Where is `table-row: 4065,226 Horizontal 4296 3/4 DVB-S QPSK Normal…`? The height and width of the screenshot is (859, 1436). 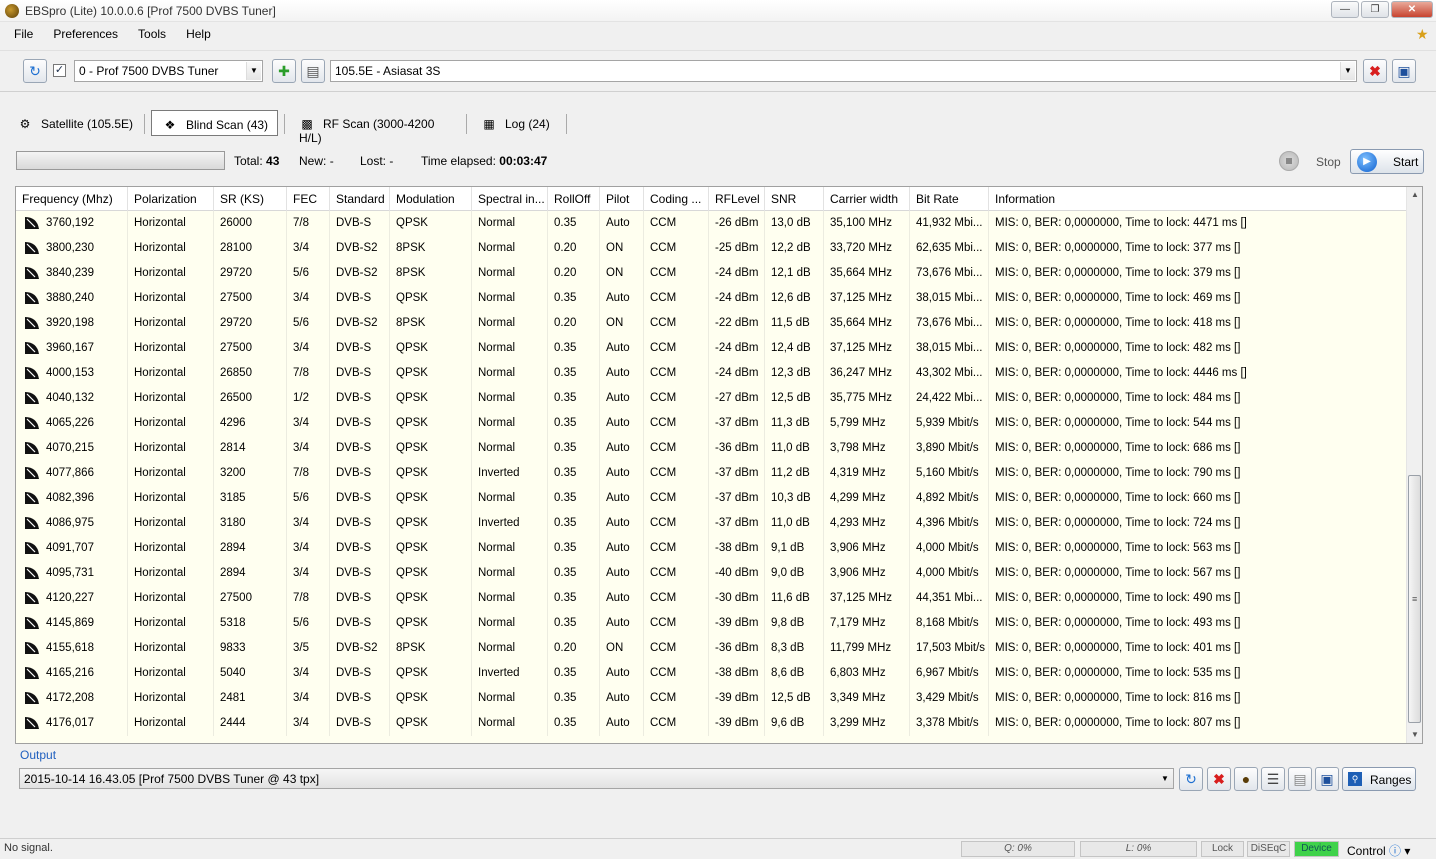
table-row: 4065,226 Horizontal 4296 3/4 DVB-S QPSK Normal… is located at coordinates (712, 423).